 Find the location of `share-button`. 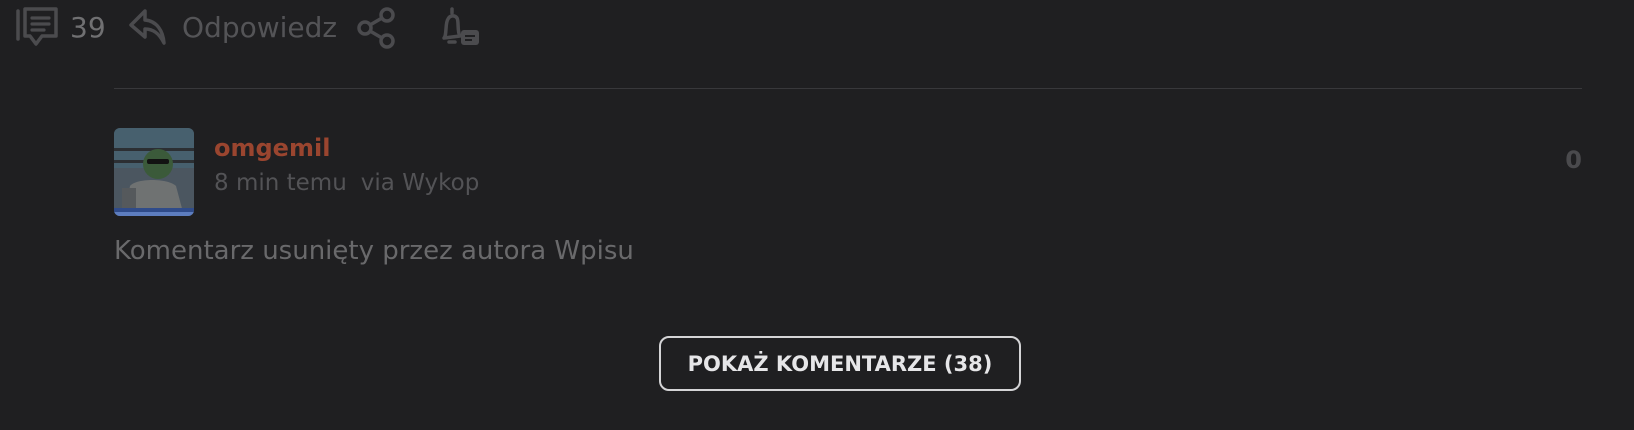

share-button is located at coordinates (377, 28).